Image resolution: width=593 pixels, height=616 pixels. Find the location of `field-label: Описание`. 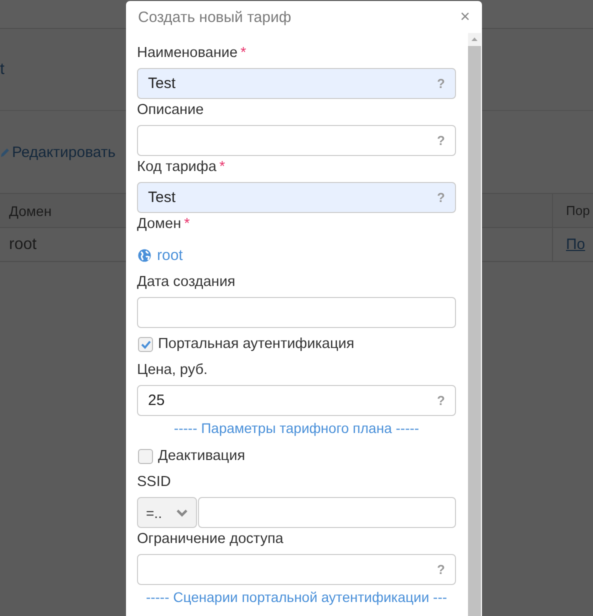

field-label: Описание is located at coordinates (171, 110).